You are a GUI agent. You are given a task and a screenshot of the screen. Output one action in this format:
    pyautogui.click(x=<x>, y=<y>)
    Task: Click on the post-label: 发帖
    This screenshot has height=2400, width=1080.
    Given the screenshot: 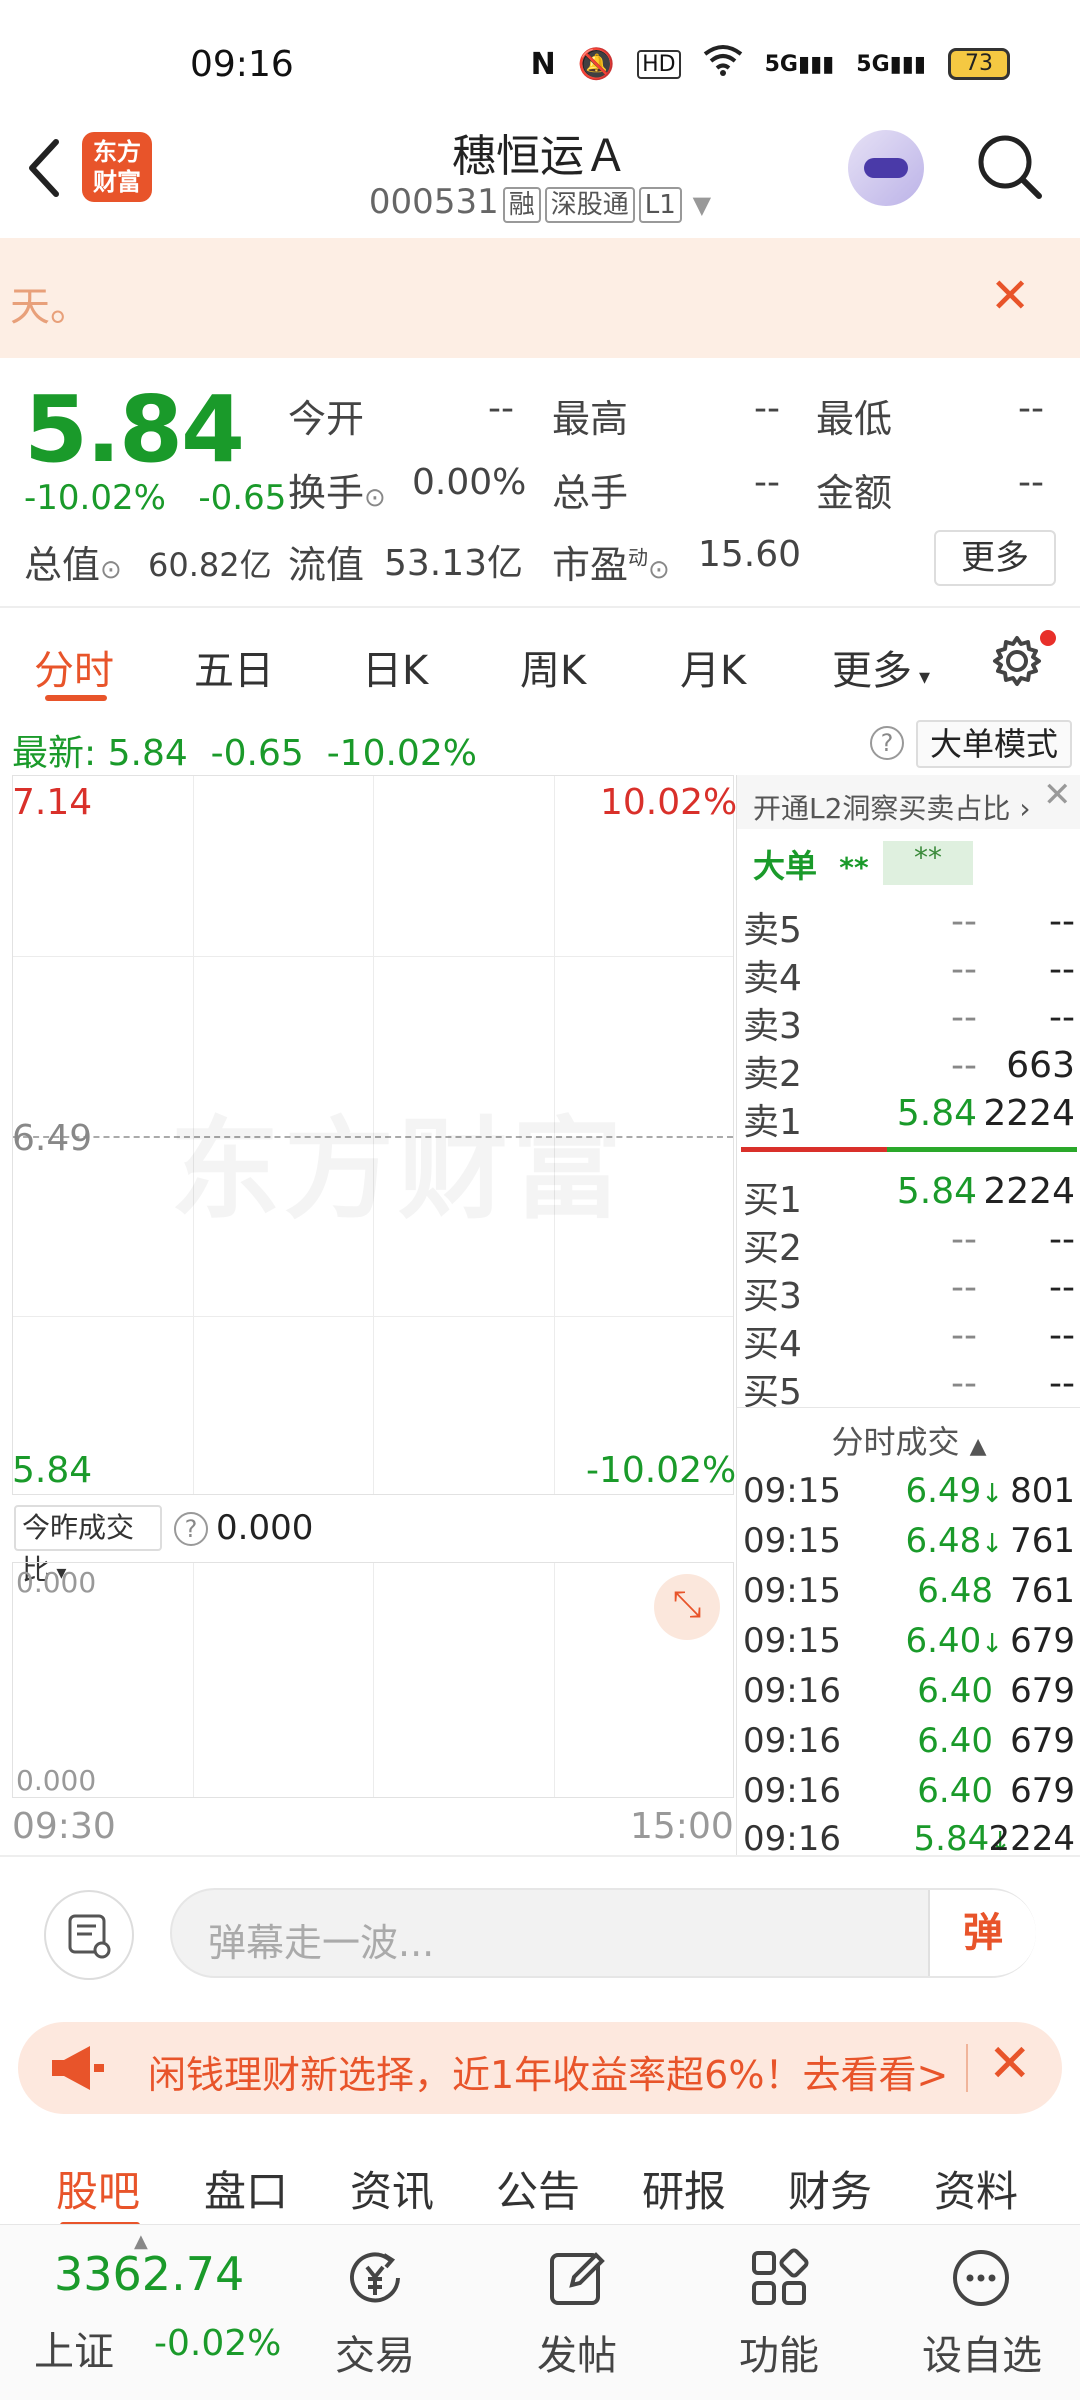 What is the action you would take?
    pyautogui.click(x=577, y=2352)
    